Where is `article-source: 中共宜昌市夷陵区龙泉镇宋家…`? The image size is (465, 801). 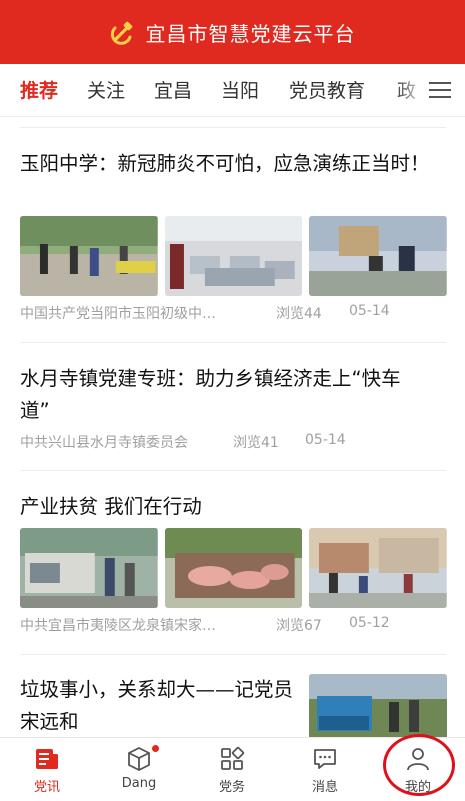 article-source: 中共宜昌市夷陵区龙泉镇宋家… is located at coordinates (118, 626).